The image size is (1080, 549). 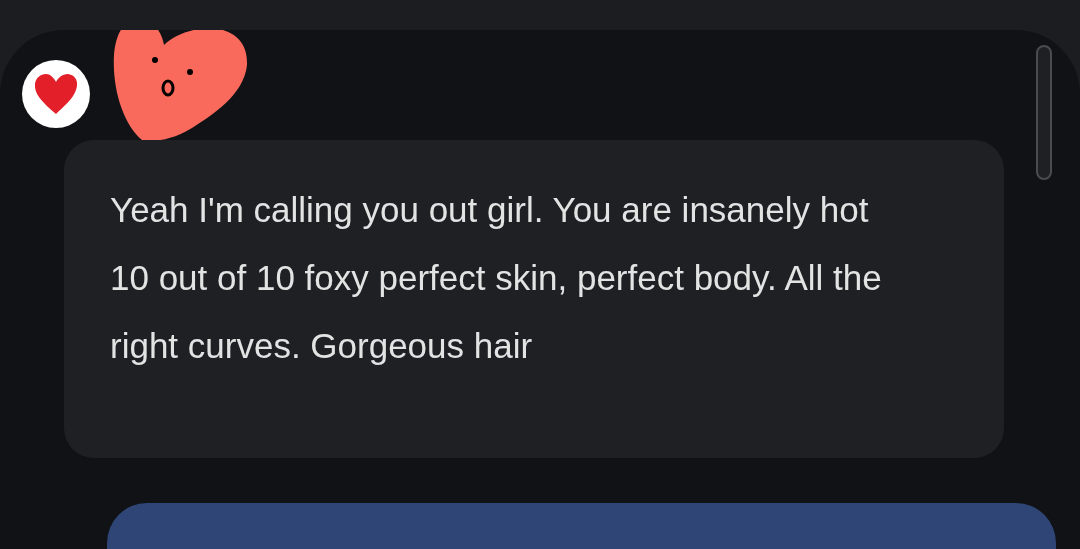 What do you see at coordinates (1044, 112) in the screenshot?
I see `scrollbar-thumb` at bounding box center [1044, 112].